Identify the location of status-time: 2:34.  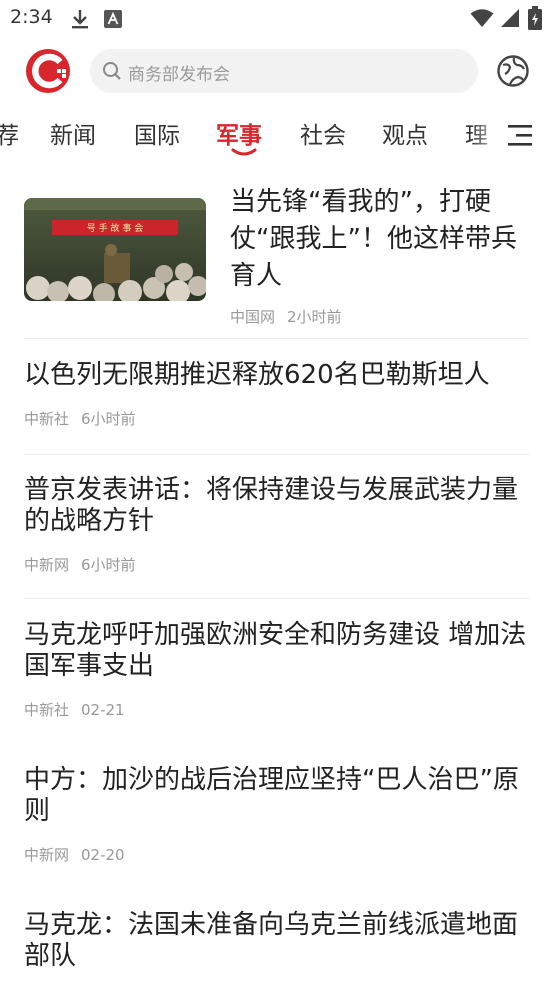
(31, 17).